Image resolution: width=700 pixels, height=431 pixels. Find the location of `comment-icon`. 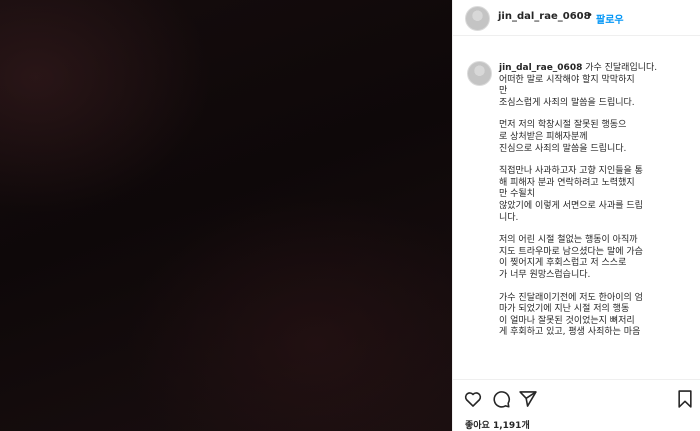

comment-icon is located at coordinates (501, 399).